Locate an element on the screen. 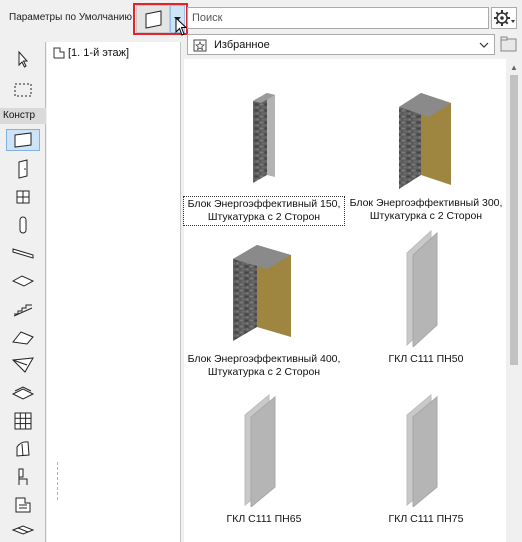 The height and width of the screenshot is (542, 522). toolbox: Констр is located at coordinates (23, 292).